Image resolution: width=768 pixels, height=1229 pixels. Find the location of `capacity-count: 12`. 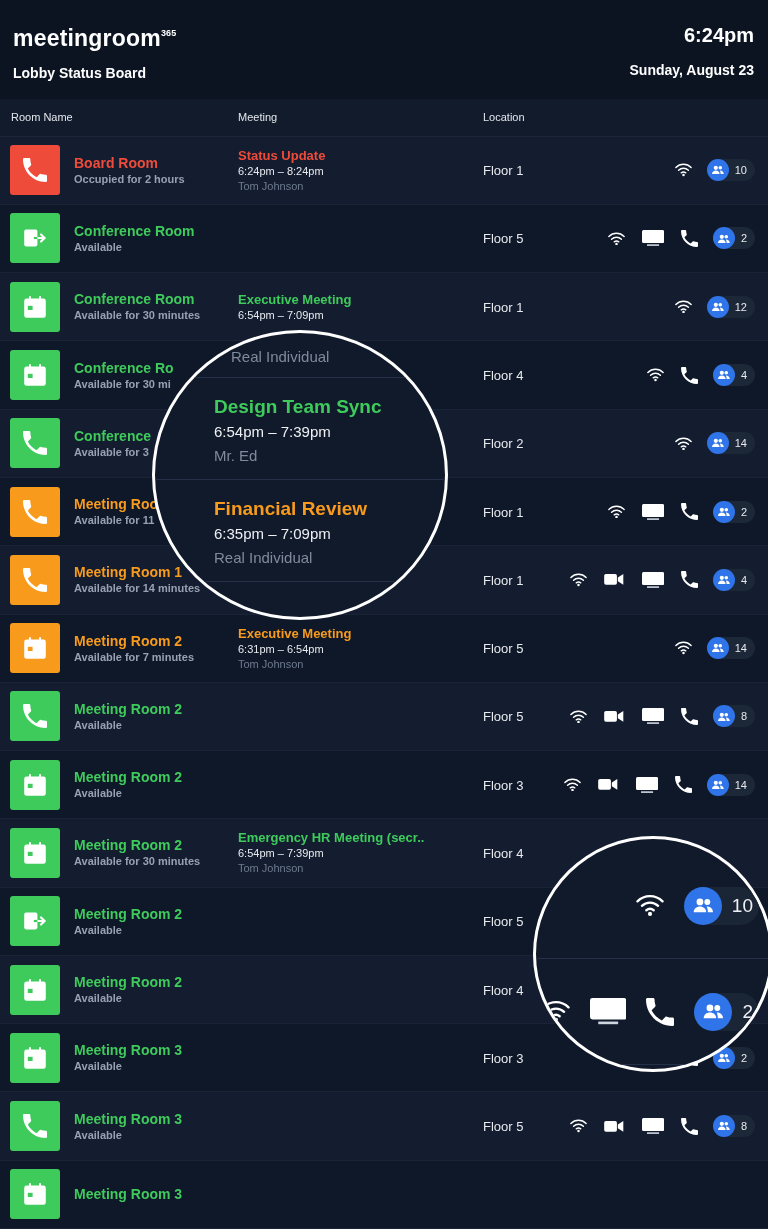

capacity-count: 12 is located at coordinates (740, 306).